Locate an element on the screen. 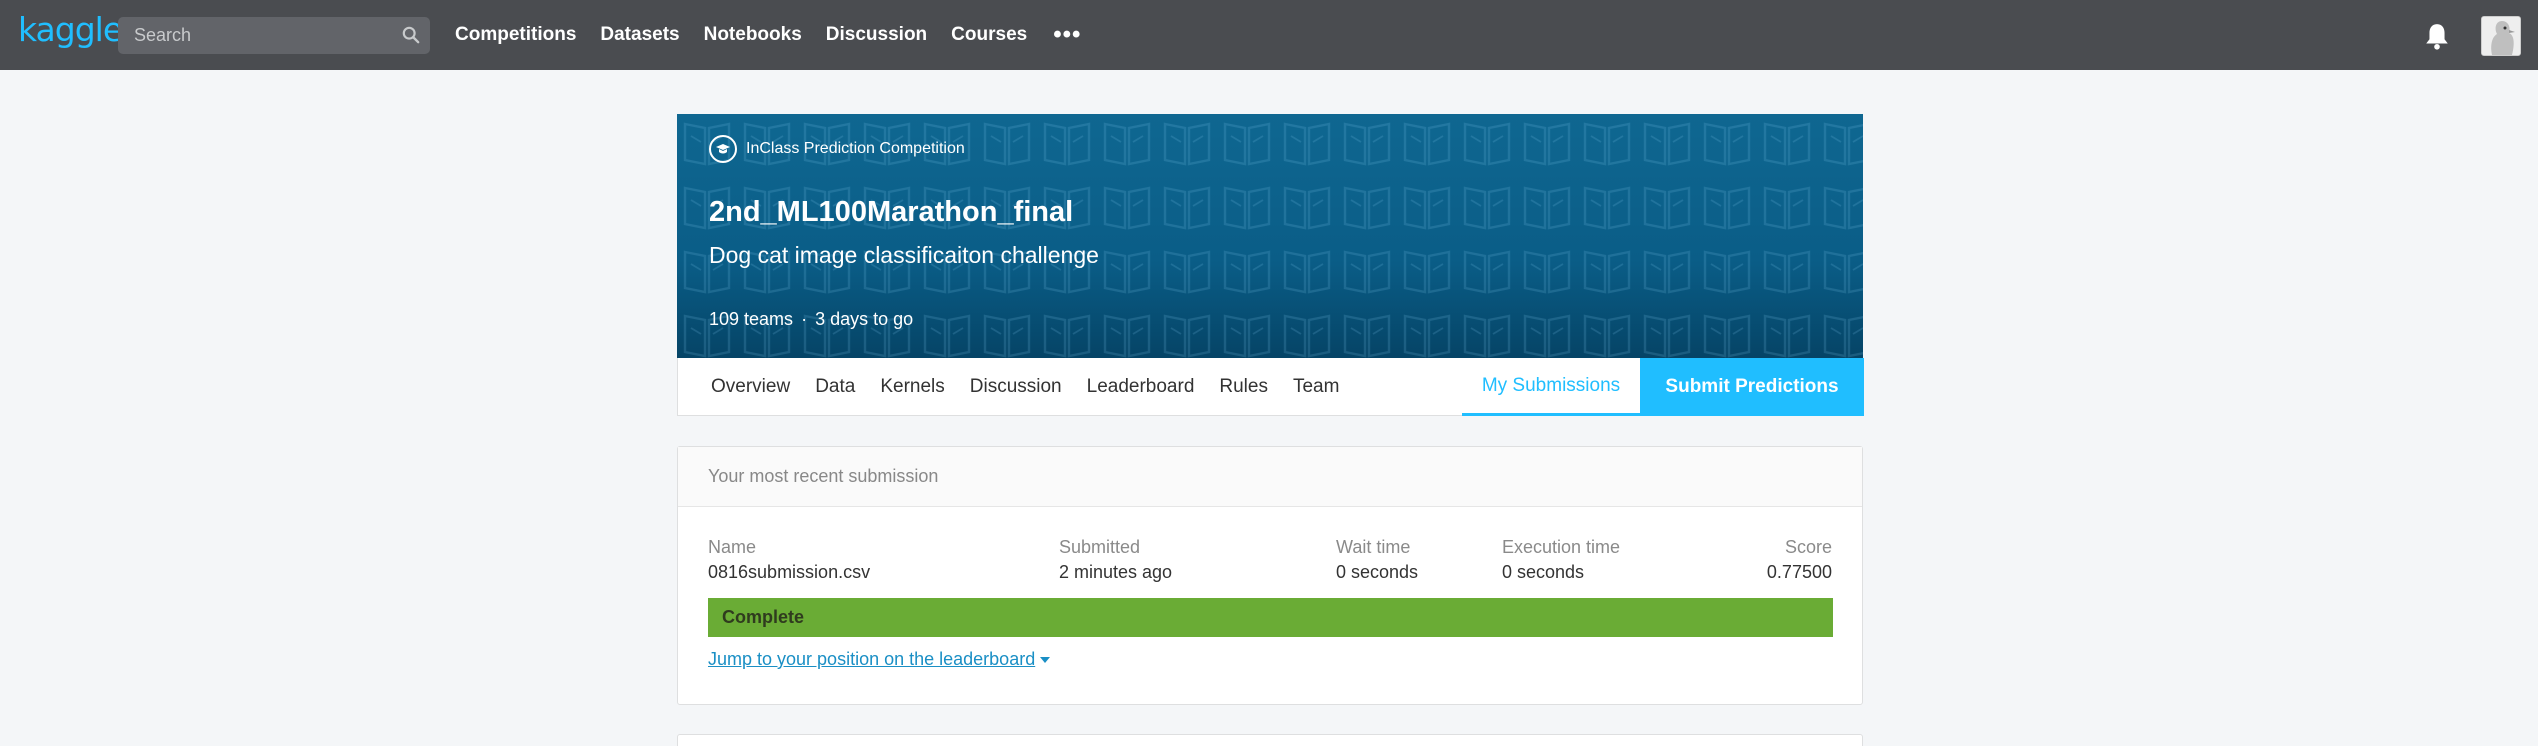 The image size is (2538, 746). graduation-cap-icon is located at coordinates (723, 149).